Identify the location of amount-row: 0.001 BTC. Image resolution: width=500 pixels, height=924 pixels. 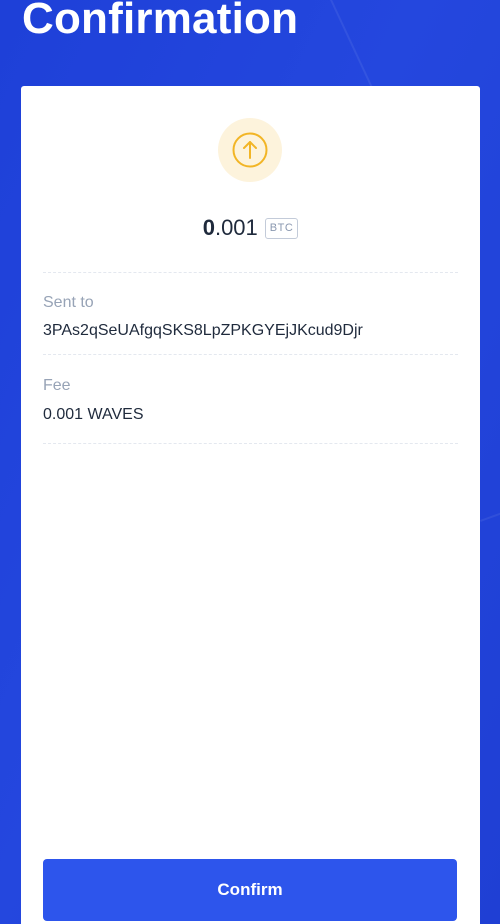
(250, 228).